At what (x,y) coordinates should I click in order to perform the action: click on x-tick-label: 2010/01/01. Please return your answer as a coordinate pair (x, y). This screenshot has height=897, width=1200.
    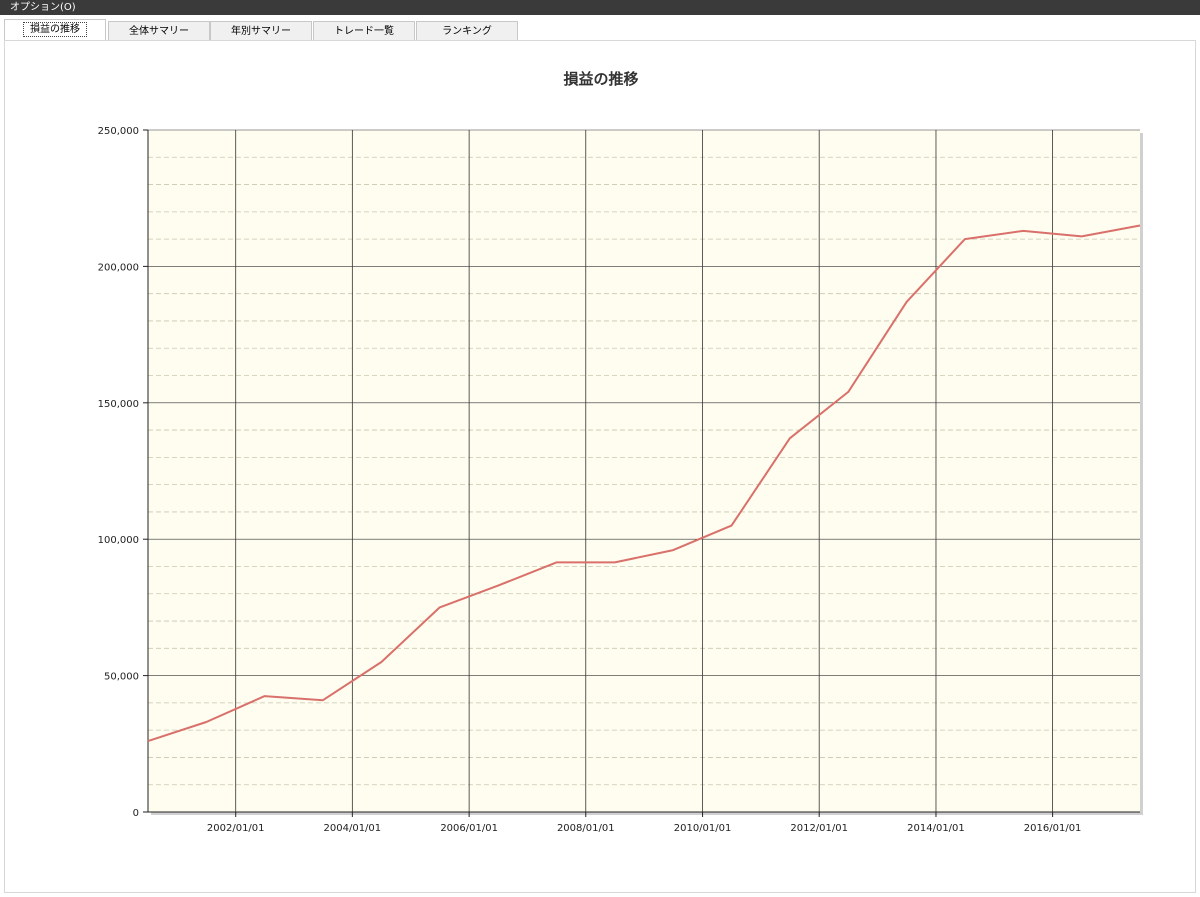
    Looking at the image, I should click on (703, 828).